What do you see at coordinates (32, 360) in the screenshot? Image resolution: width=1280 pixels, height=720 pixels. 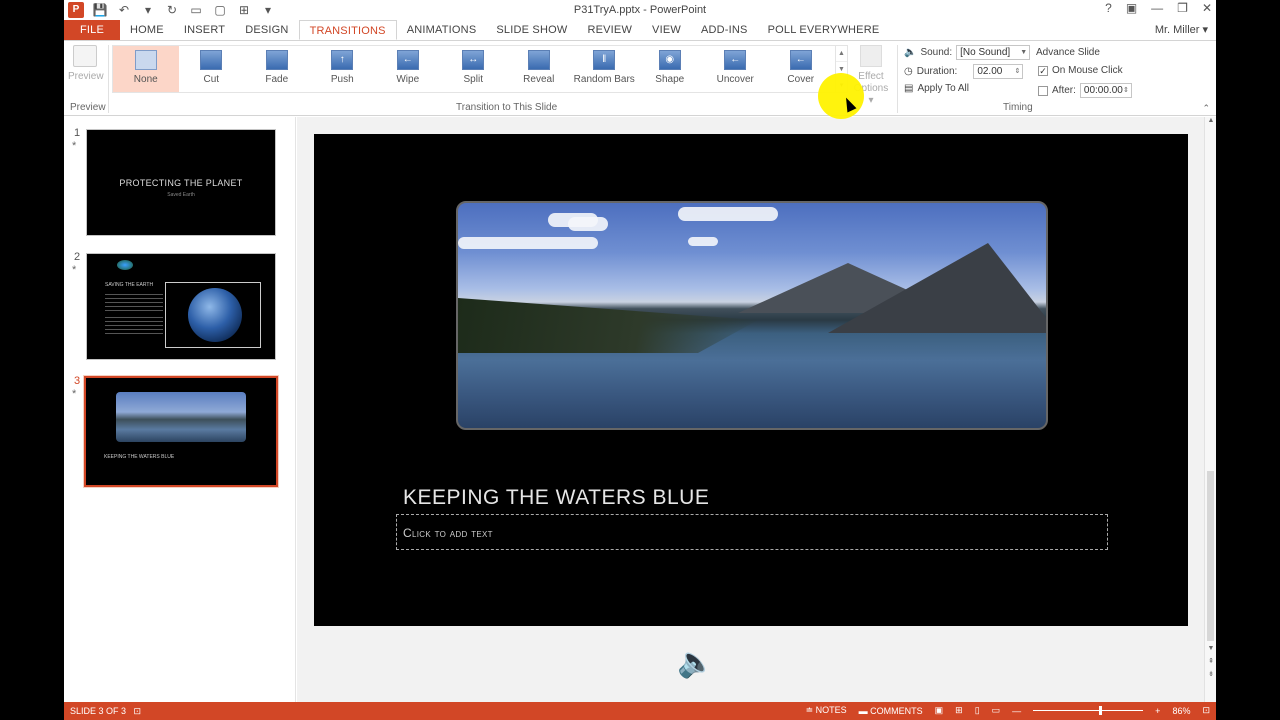 I see `left-black-border` at bounding box center [32, 360].